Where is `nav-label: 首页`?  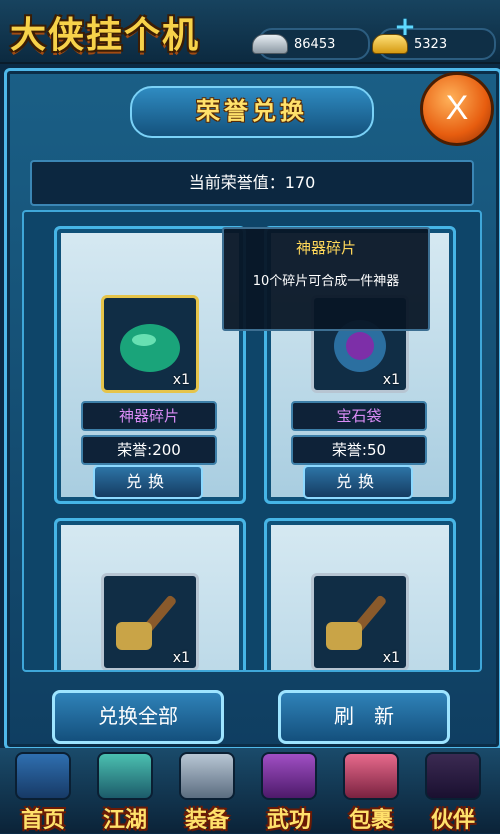
nav-label: 首页 is located at coordinates (42, 820).